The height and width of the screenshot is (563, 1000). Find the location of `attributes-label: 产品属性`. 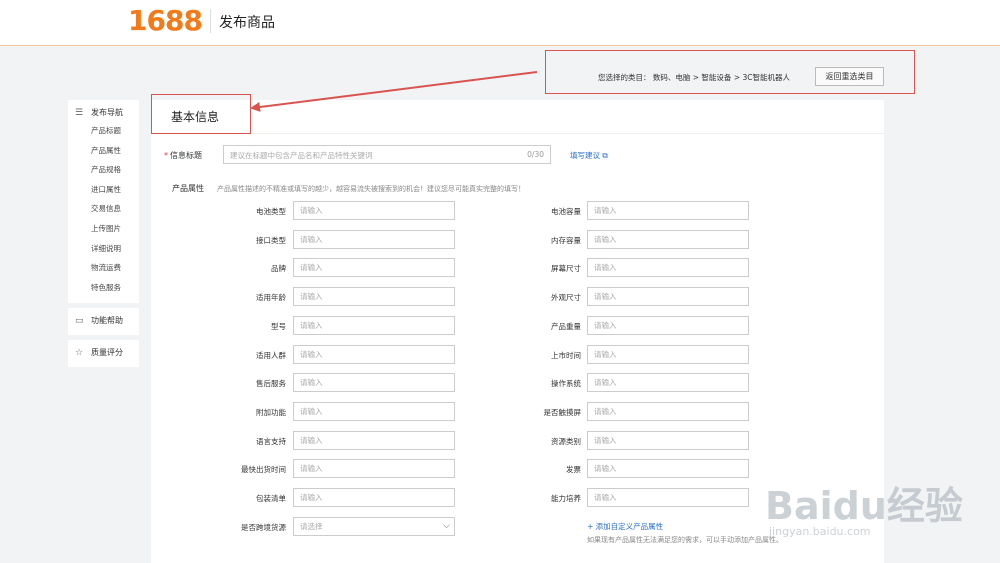

attributes-label: 产品属性 is located at coordinates (188, 188).